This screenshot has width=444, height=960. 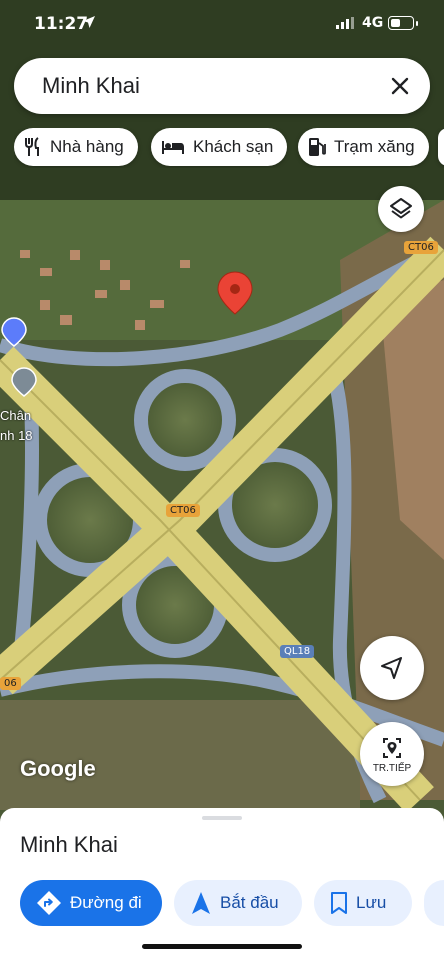 I want to click on directions-icon, so click(x=49, y=903).